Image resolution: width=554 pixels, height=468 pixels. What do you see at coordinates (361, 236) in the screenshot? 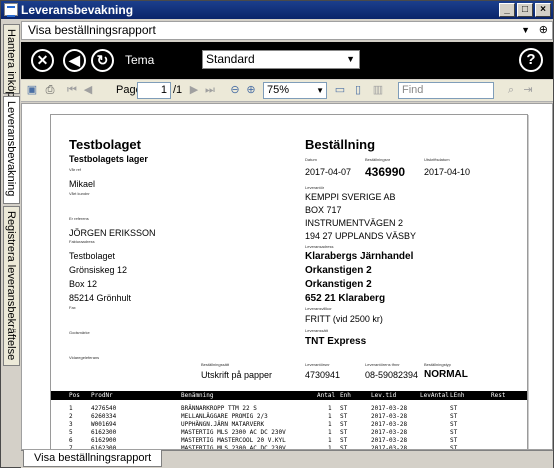
I see `leverantor-line: 194 27 UPPLANDS VÄSBY` at bounding box center [361, 236].